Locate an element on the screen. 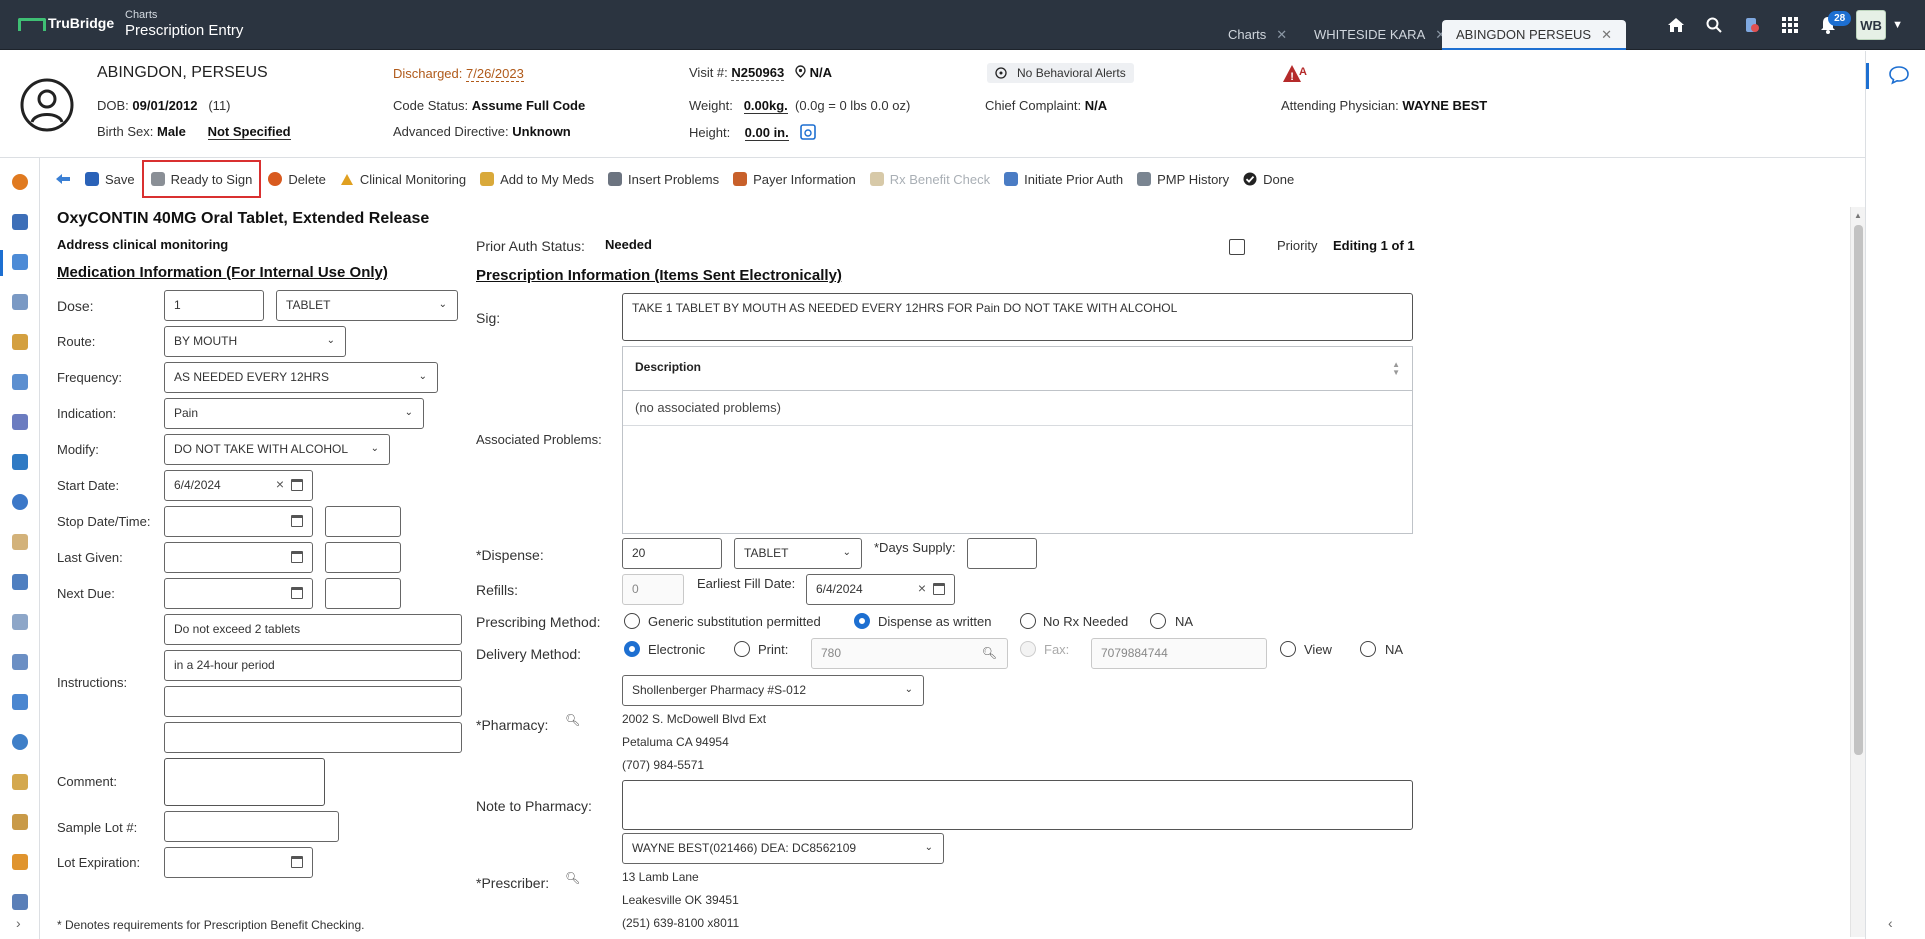 The width and height of the screenshot is (1925, 939). behavioral-alerts-badge: No Behavioral Alerts is located at coordinates (1060, 73).